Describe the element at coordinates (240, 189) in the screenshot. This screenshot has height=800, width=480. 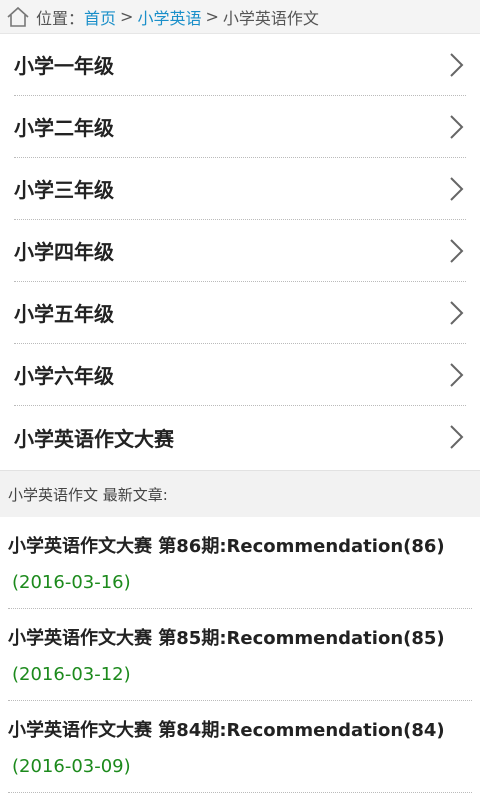
I see `grade-item-3: 小学三年级` at that location.